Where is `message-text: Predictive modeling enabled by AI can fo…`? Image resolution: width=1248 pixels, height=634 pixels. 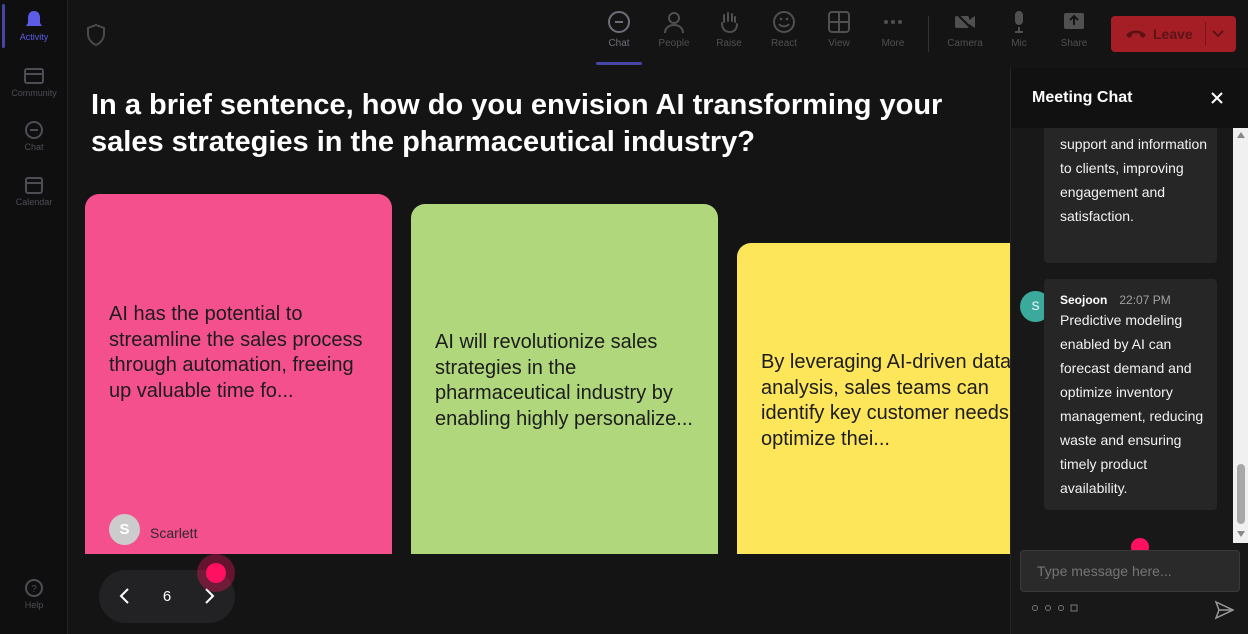 message-text: Predictive modeling enabled by AI can fo… is located at coordinates (1132, 404).